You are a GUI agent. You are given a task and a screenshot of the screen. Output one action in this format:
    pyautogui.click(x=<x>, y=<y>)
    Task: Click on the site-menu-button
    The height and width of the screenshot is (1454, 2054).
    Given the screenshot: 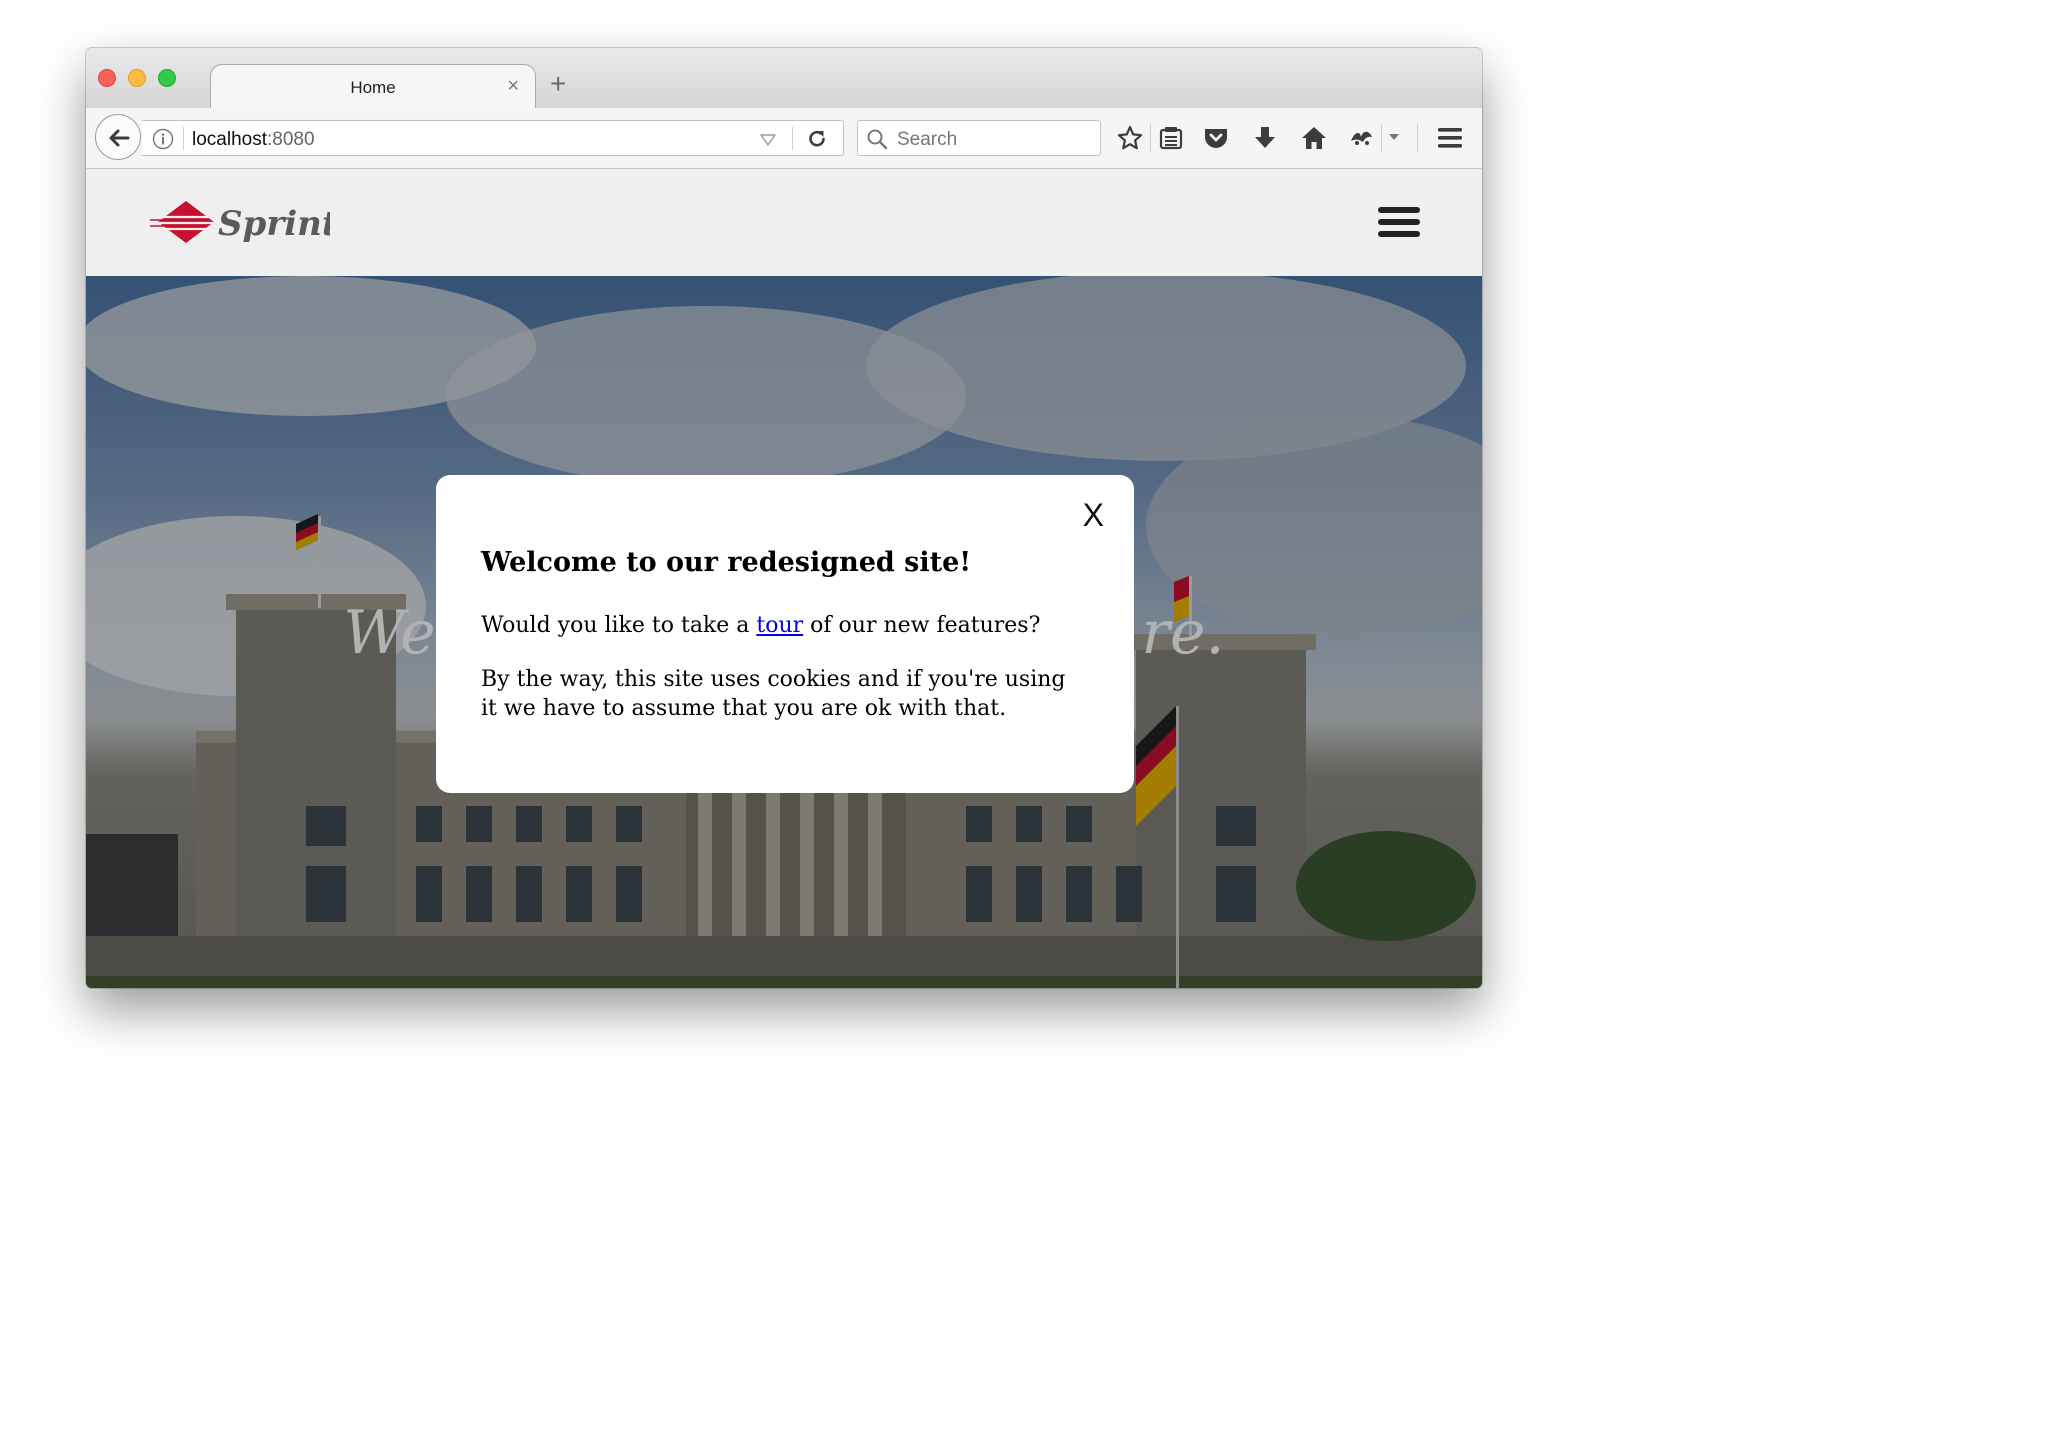 What is the action you would take?
    pyautogui.click(x=1399, y=225)
    